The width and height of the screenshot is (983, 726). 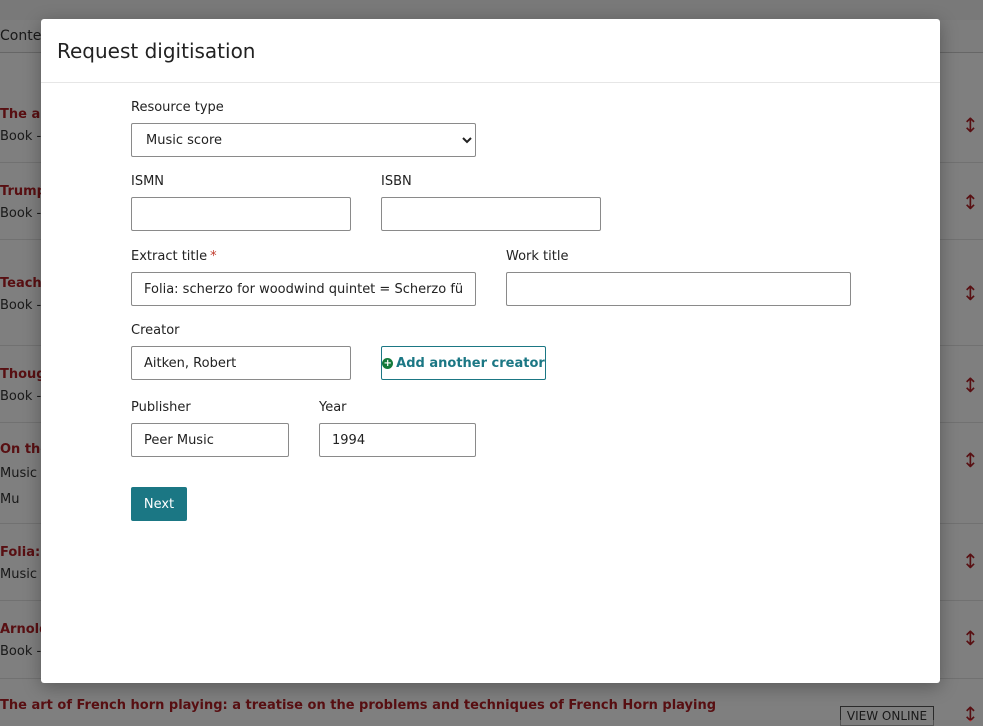 I want to click on resource-type-select: Music score, so click(x=303, y=140).